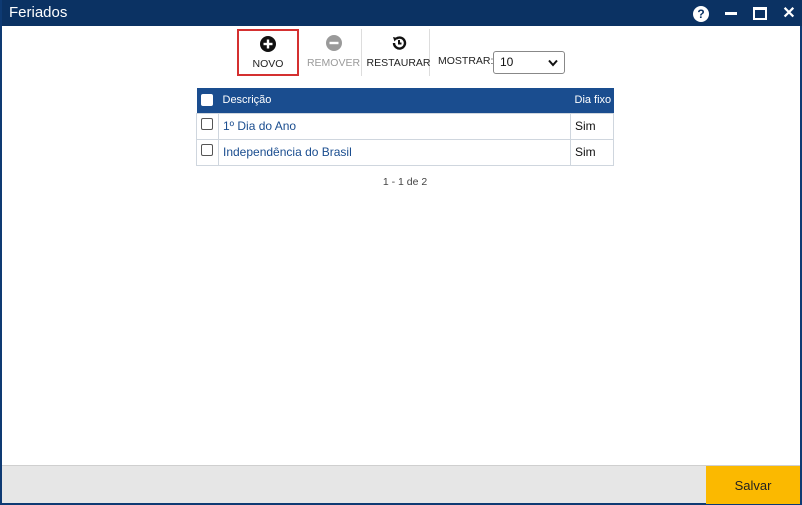 The height and width of the screenshot is (505, 802). What do you see at coordinates (333, 63) in the screenshot?
I see `remover-label: REMOVER` at bounding box center [333, 63].